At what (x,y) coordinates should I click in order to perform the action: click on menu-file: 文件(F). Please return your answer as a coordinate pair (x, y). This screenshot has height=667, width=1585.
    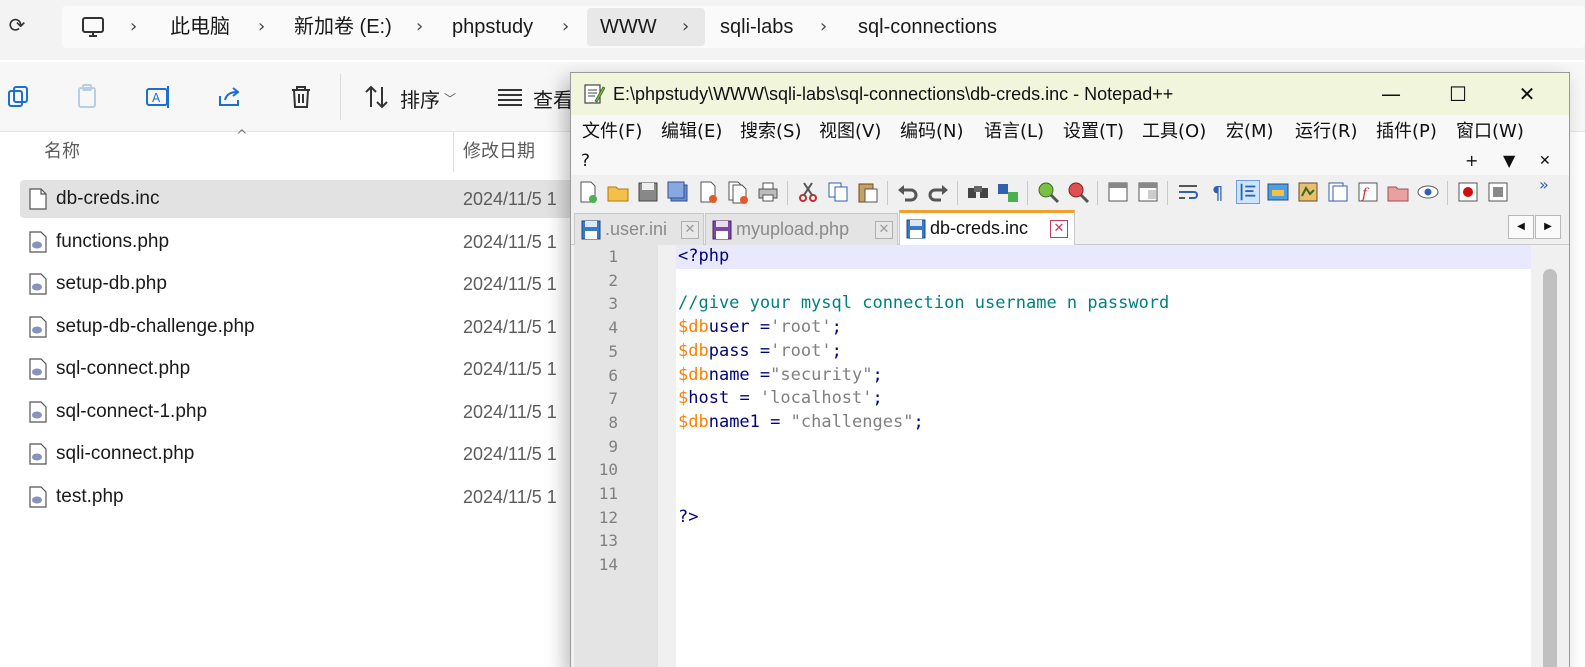
    Looking at the image, I should click on (612, 132).